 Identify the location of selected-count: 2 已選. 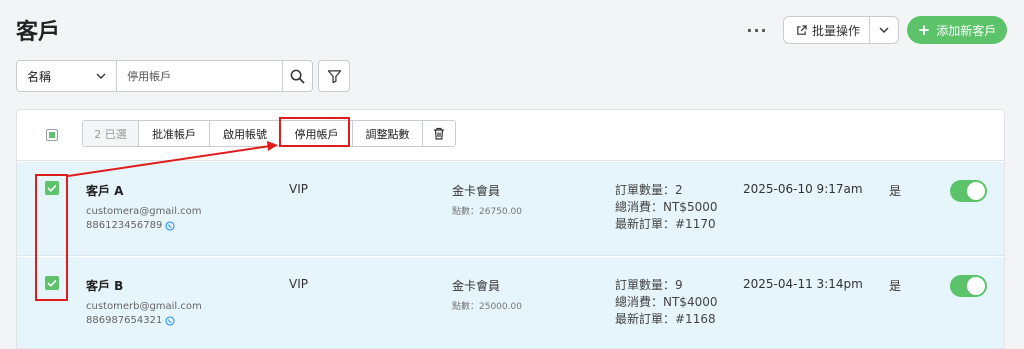
(111, 133).